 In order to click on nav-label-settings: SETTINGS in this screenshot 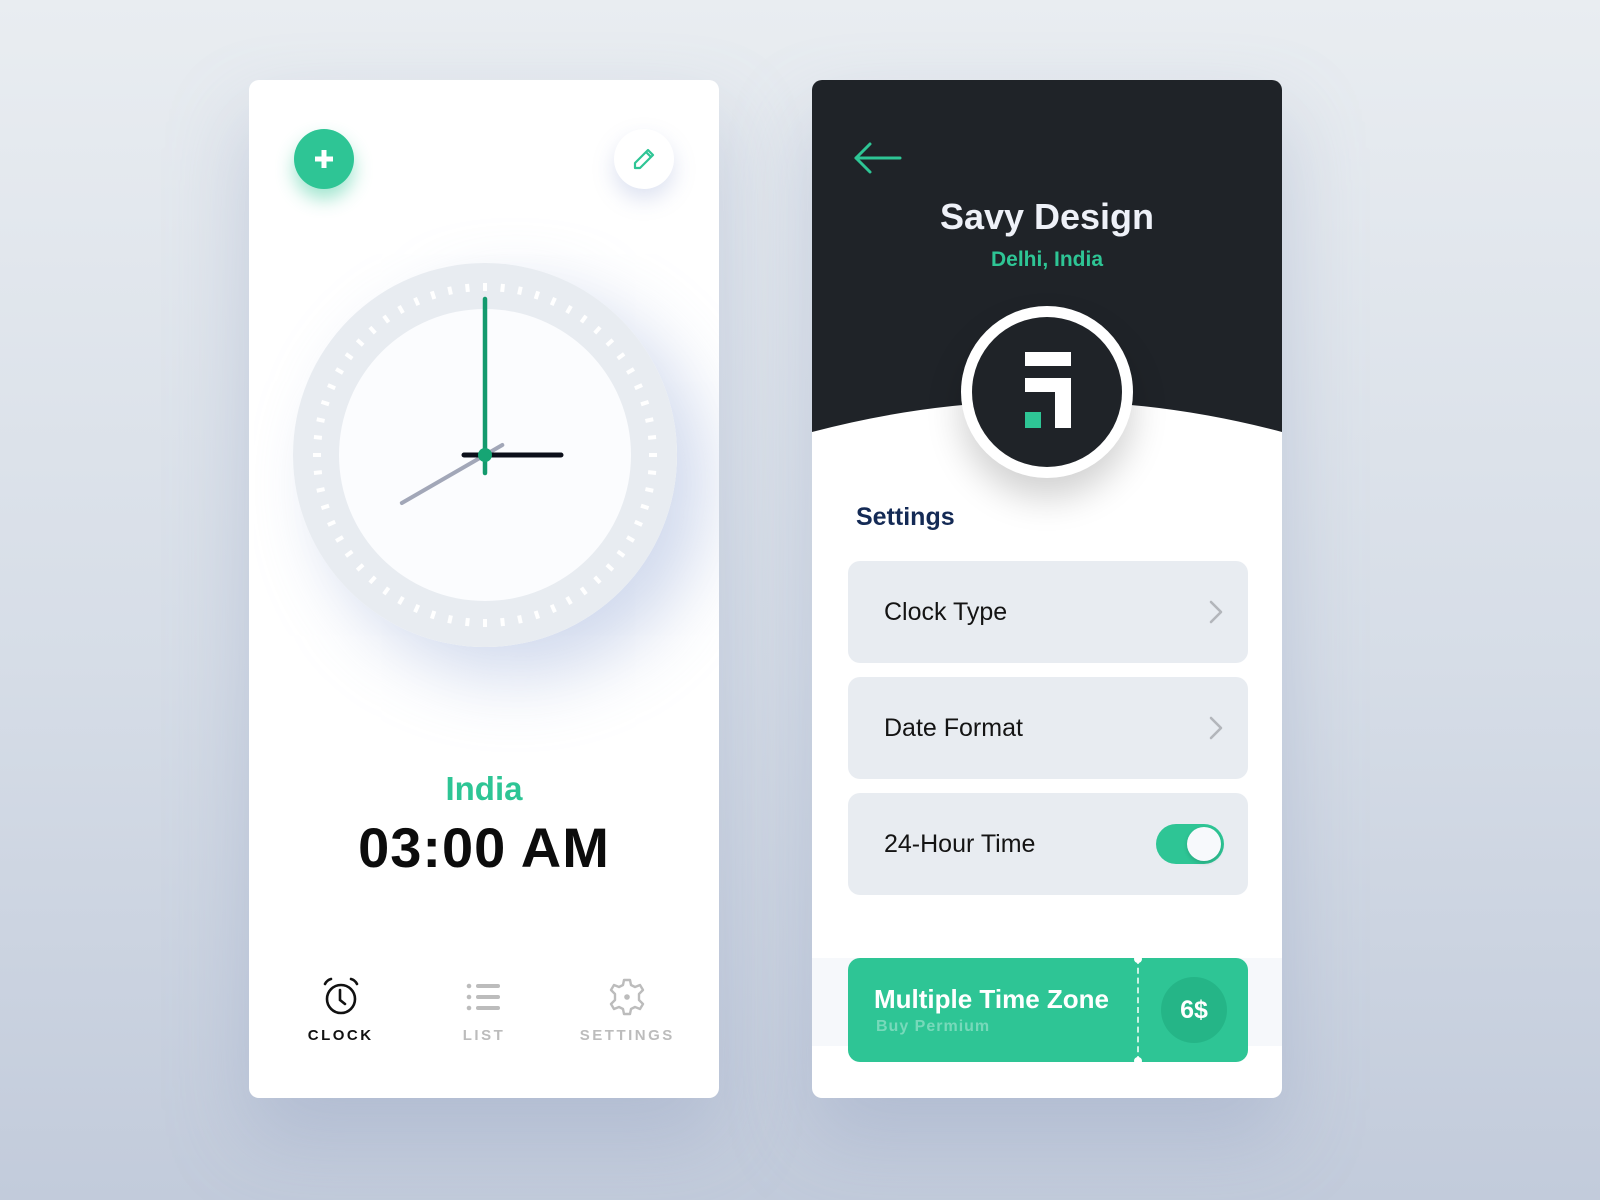, I will do `click(627, 1035)`.